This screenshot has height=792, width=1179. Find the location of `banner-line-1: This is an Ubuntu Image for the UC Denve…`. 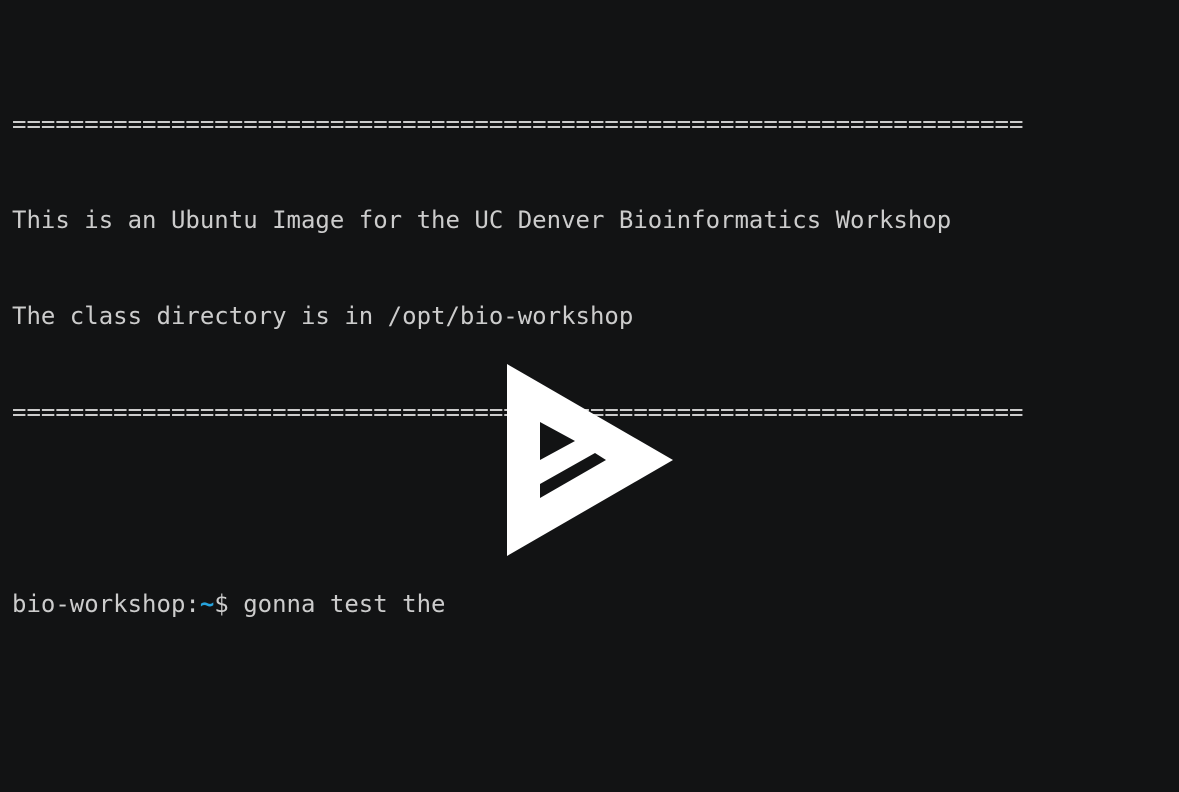

banner-line-1: This is an Ubuntu Image for the UC Denve… is located at coordinates (482, 220).